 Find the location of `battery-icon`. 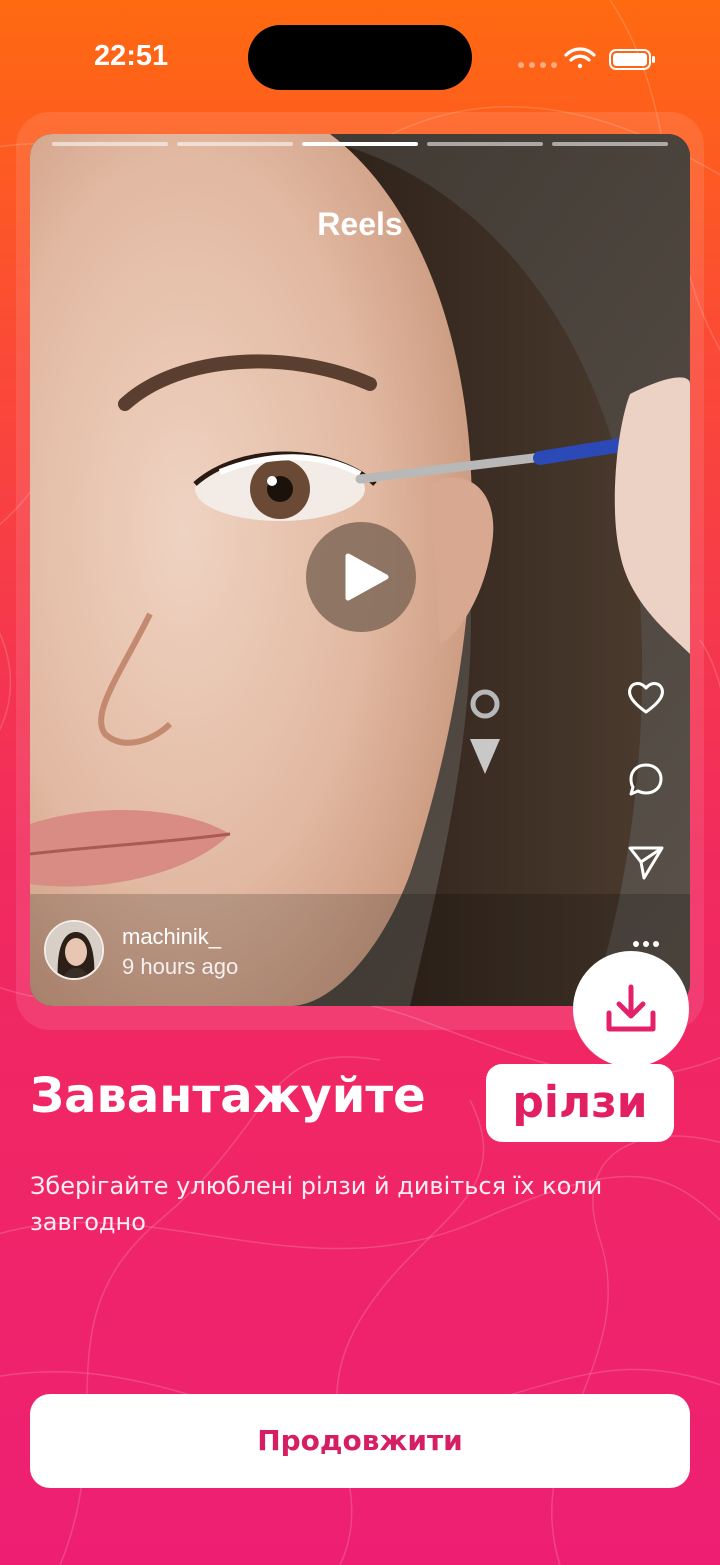

battery-icon is located at coordinates (632, 59).